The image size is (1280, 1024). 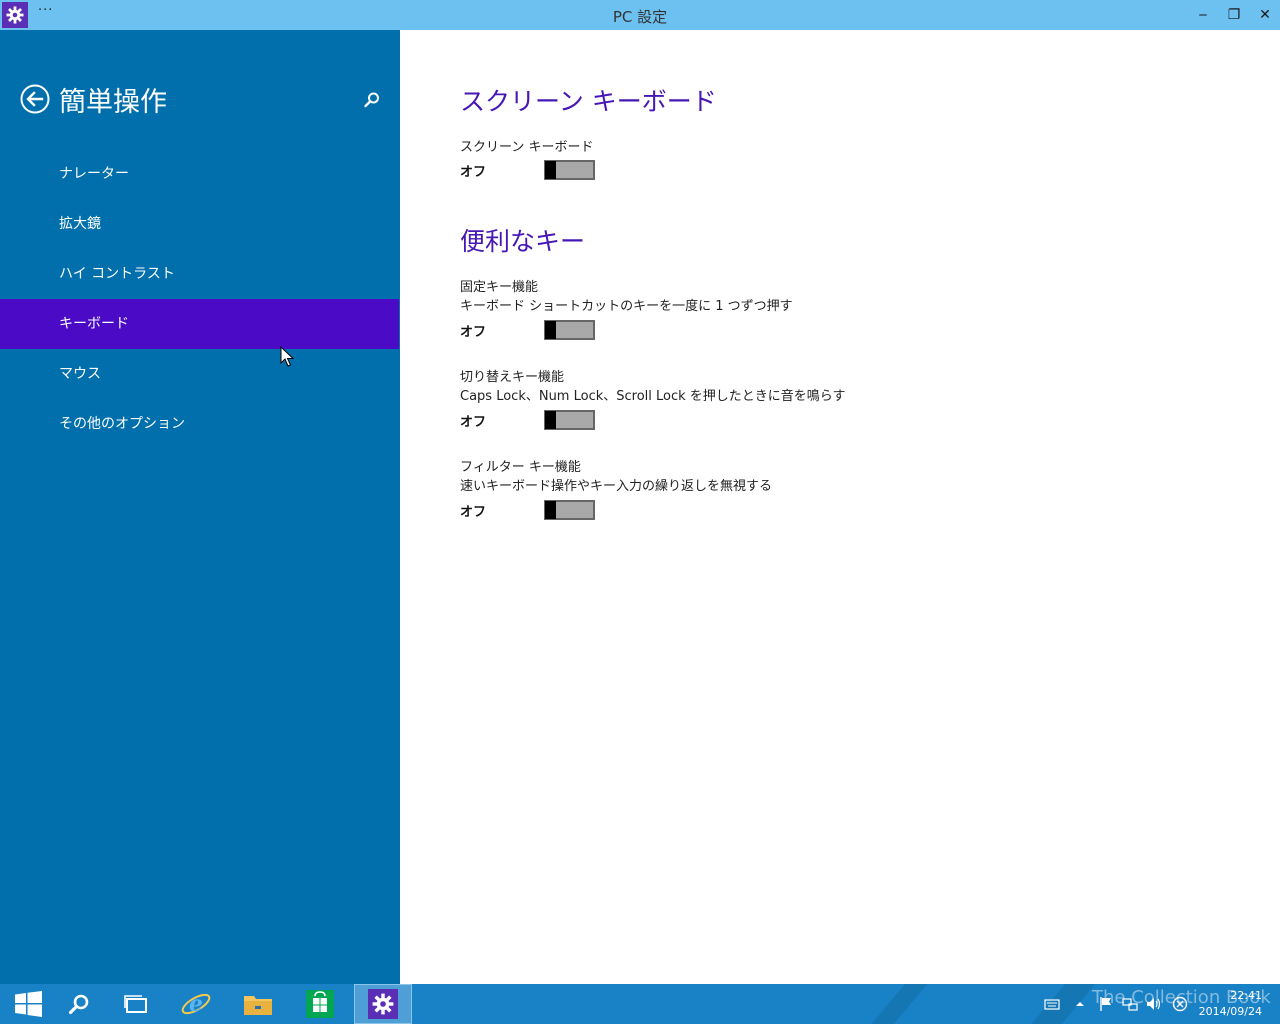 I want to click on window-title: PC 設定, so click(x=640, y=17).